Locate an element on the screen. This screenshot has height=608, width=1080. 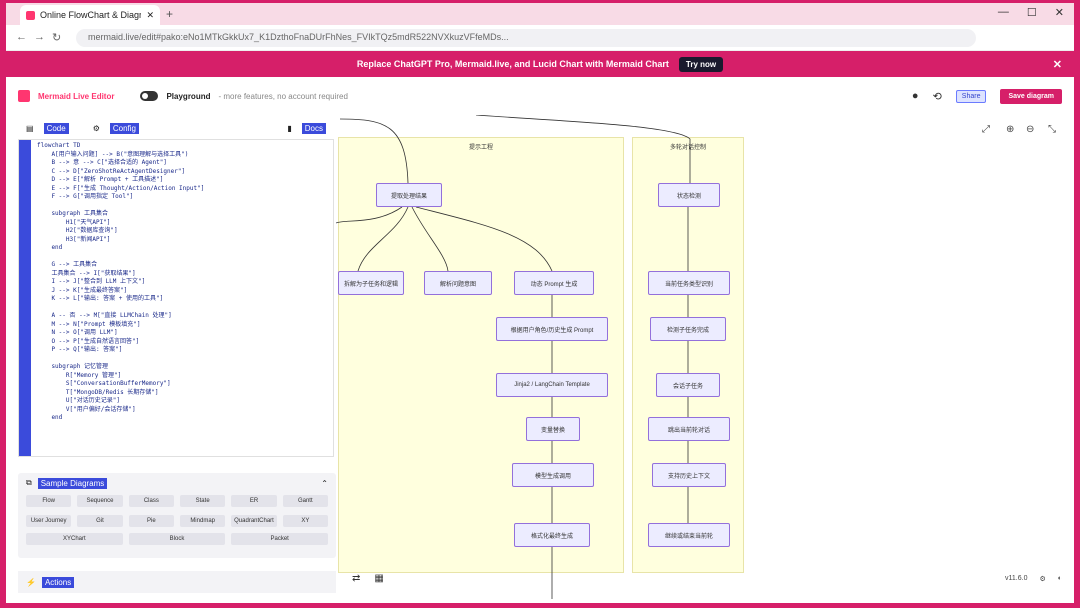
node-r7: 继续或结束当前轮 is located at coordinates (689, 535).